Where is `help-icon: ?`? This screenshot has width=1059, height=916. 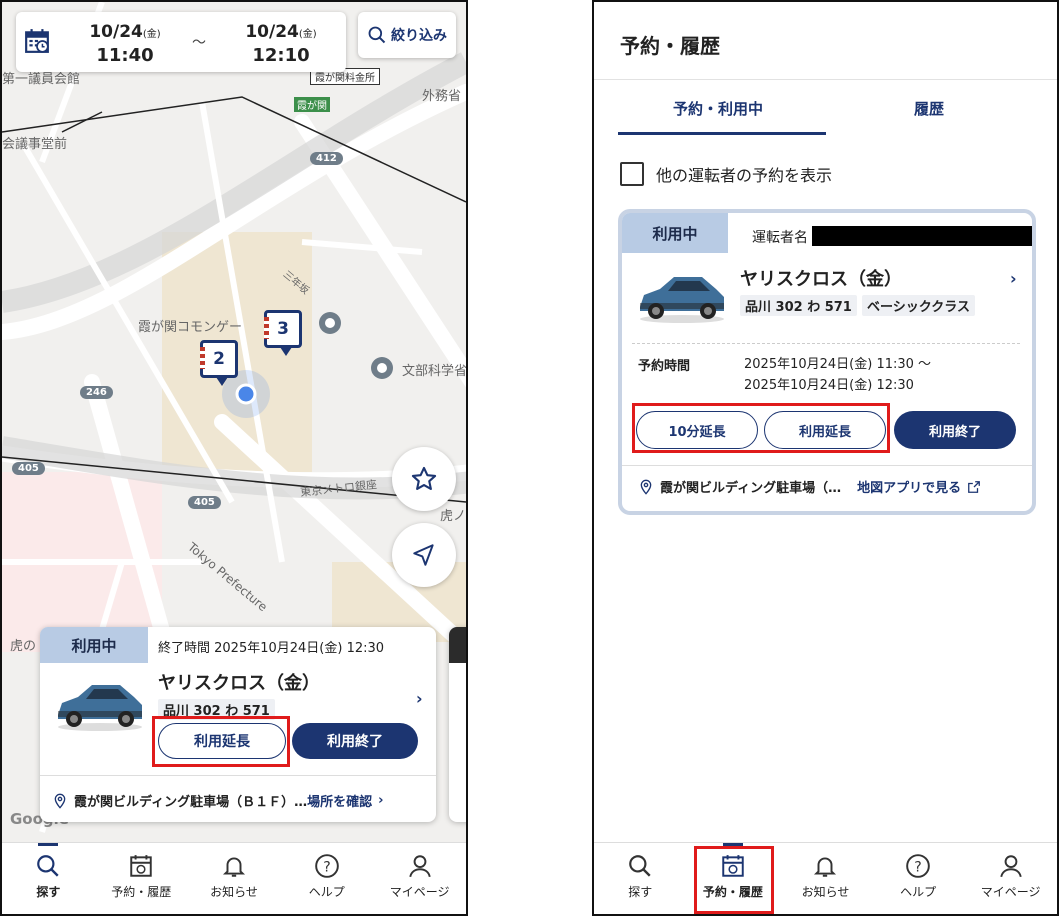 help-icon: ? is located at coordinates (918, 866).